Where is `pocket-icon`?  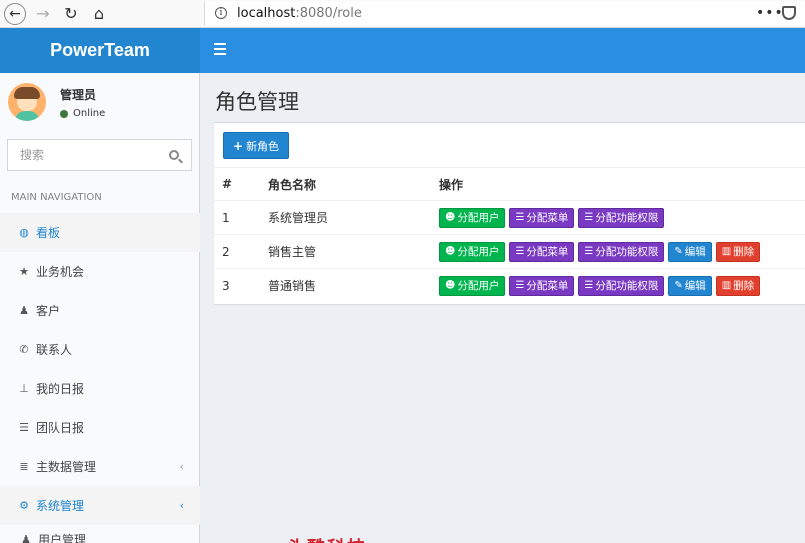
pocket-icon is located at coordinates (789, 13).